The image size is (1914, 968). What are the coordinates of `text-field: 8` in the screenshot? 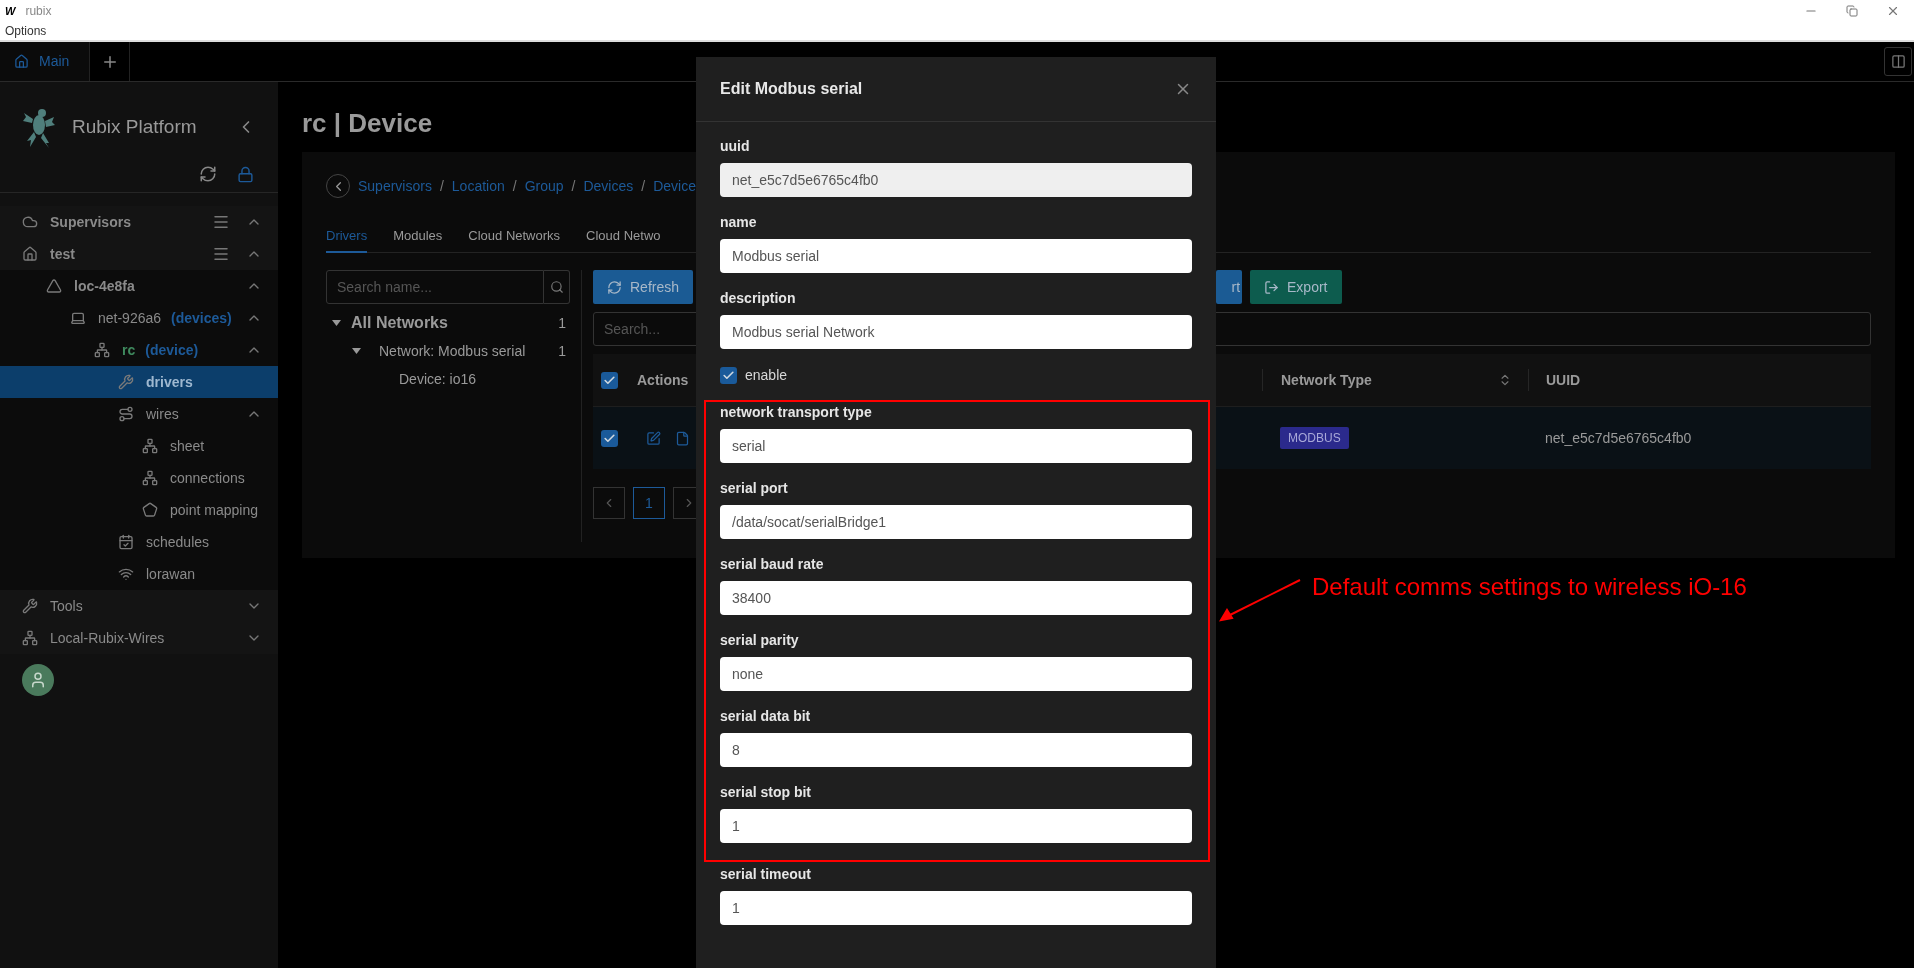 It's located at (956, 750).